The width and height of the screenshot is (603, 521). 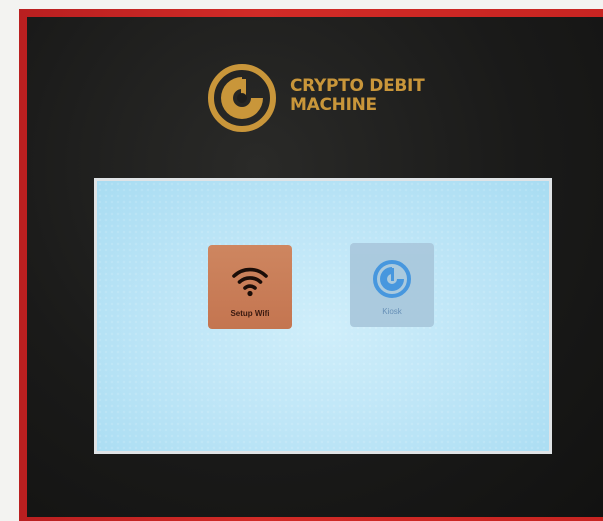 I want to click on setup-wifi-label: Setup Wifi, so click(x=250, y=313).